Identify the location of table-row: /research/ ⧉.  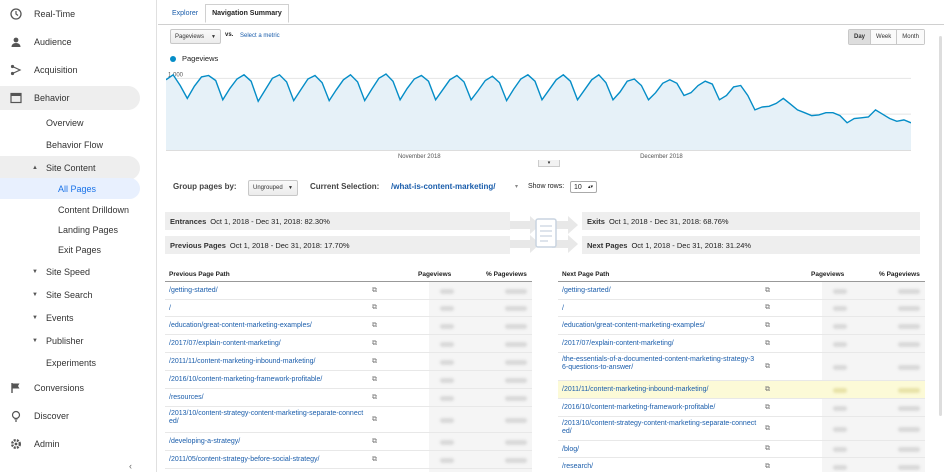
(741, 465).